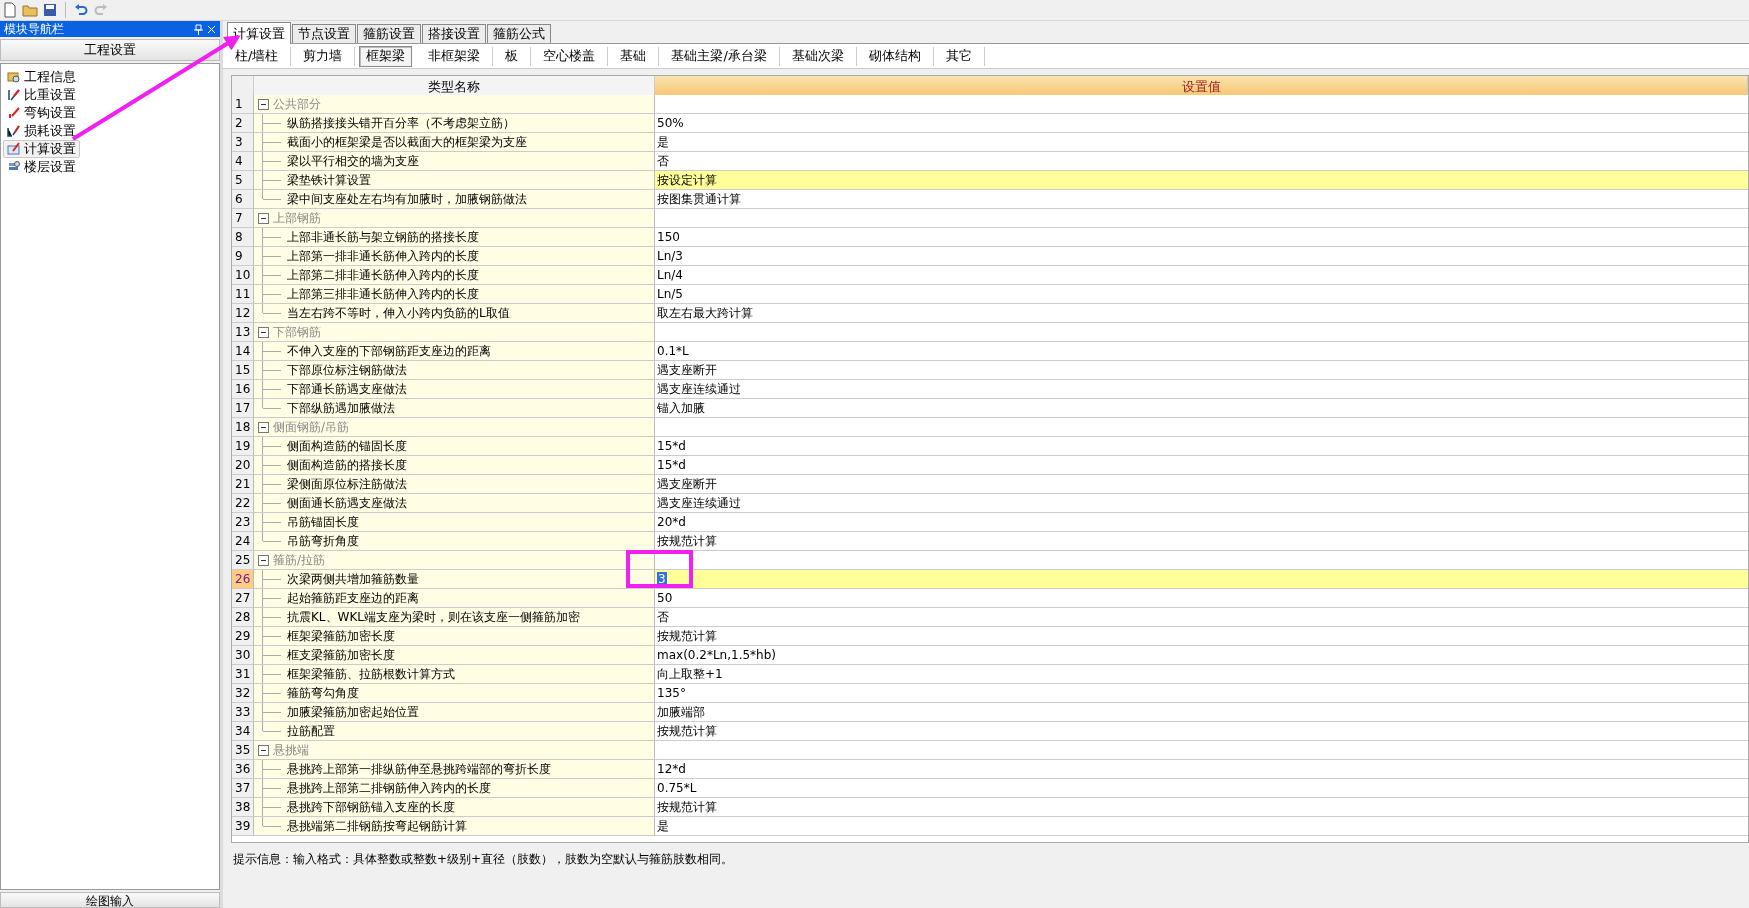 This screenshot has height=908, width=1749. Describe the element at coordinates (662, 579) in the screenshot. I see `setting-value: 3` at that location.